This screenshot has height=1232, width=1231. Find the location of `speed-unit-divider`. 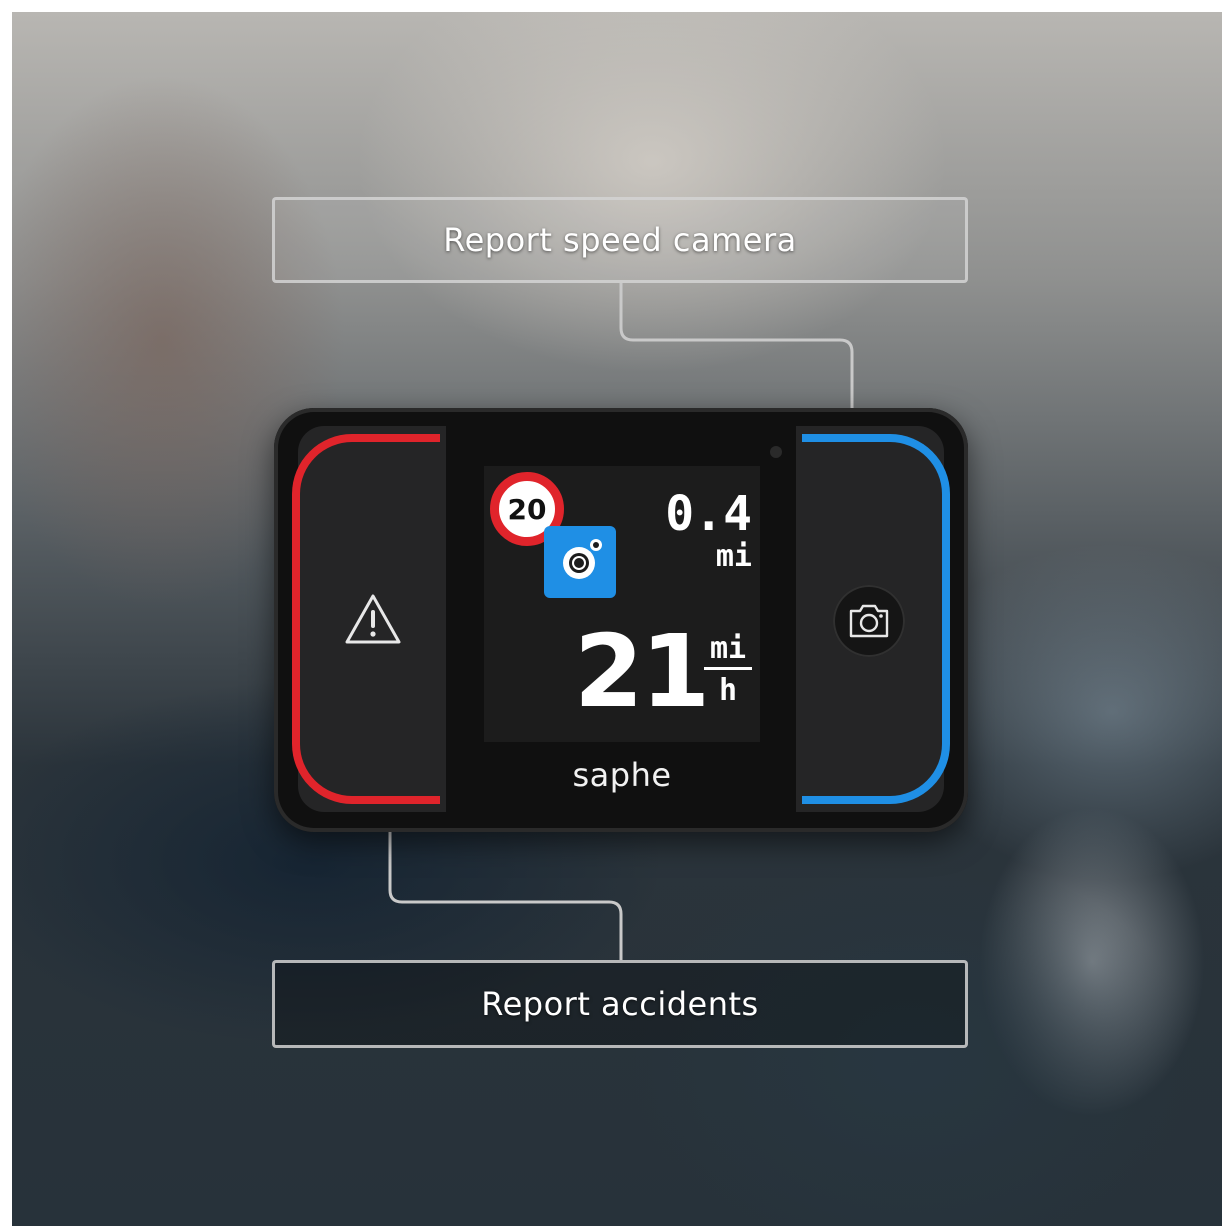

speed-unit-divider is located at coordinates (728, 668).